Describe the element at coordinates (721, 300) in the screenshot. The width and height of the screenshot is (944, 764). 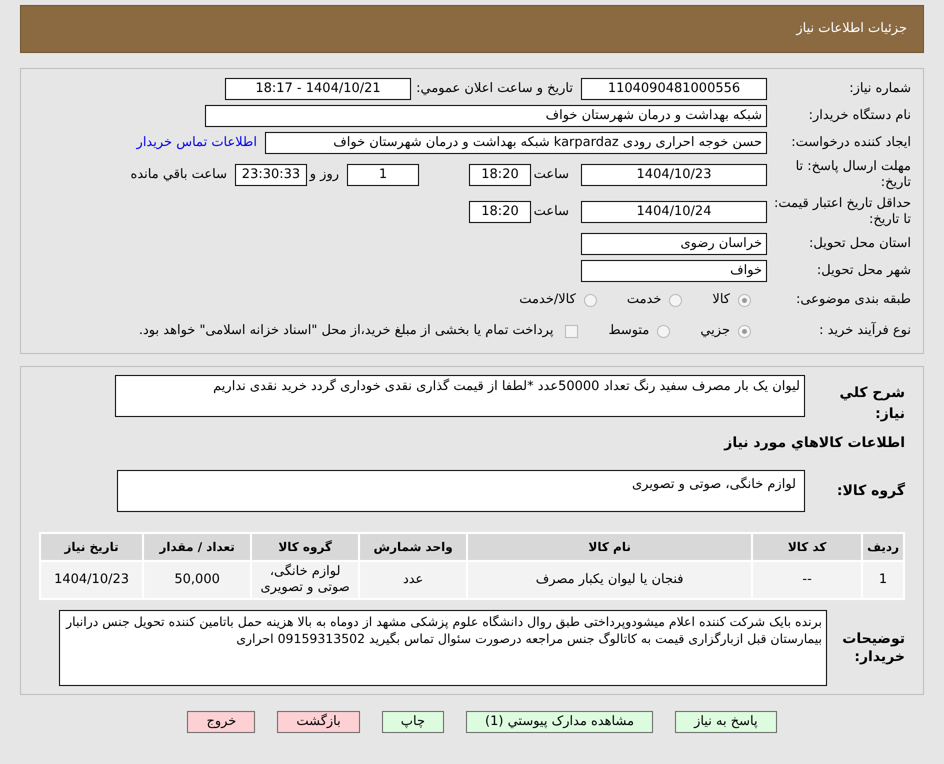
I see `radio-label: كالا` at that location.